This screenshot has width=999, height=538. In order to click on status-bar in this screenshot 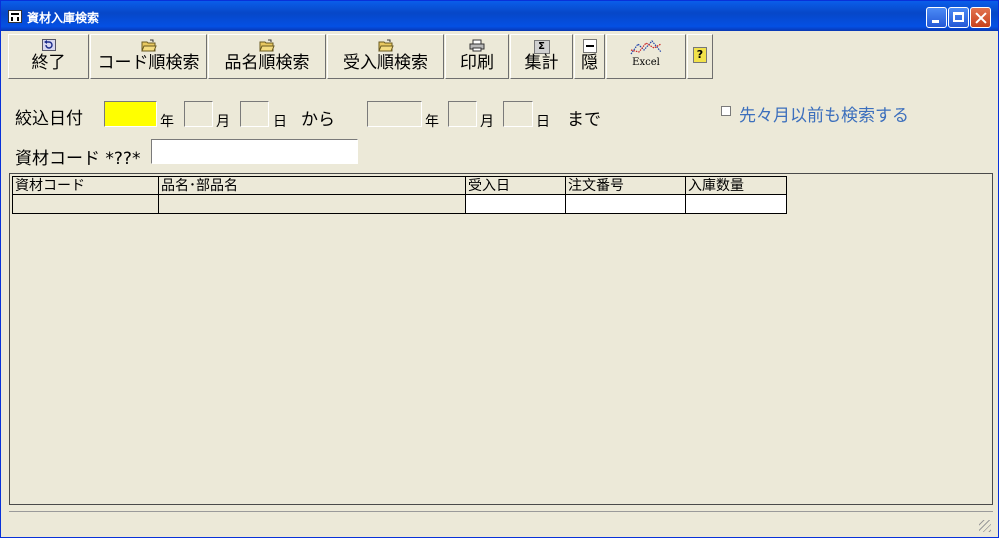, I will do `click(501, 522)`.